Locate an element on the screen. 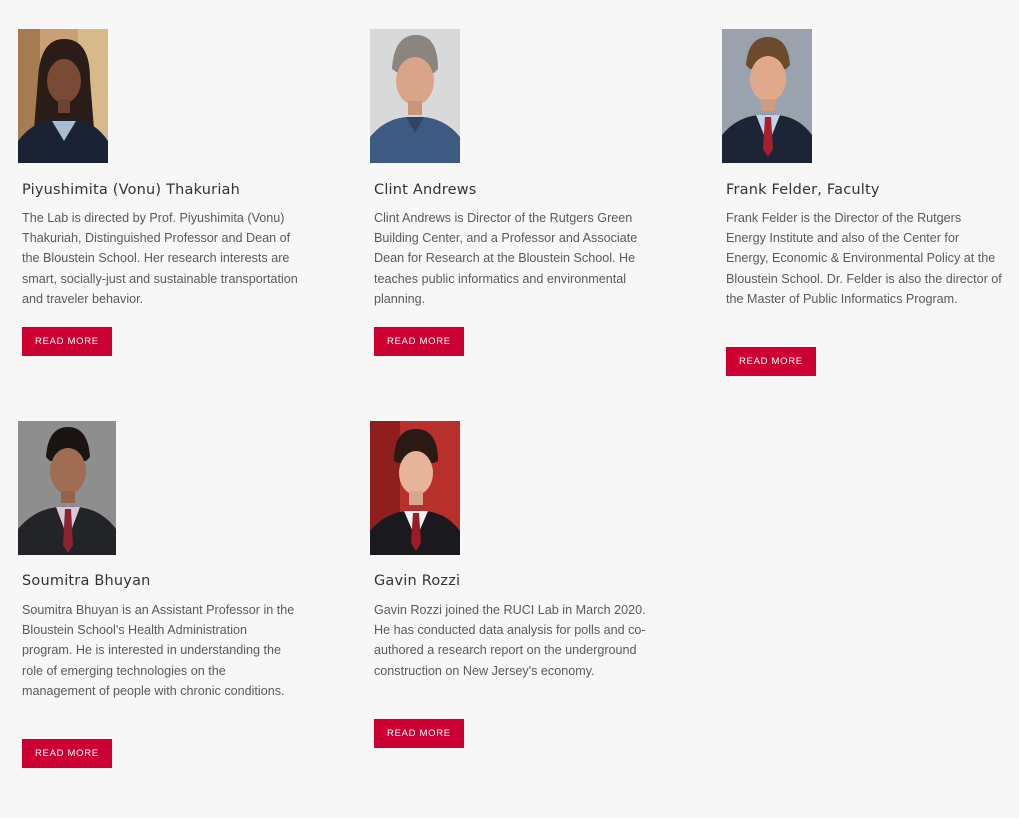  person-name: Soumitra Bhuyan is located at coordinates (86, 581).